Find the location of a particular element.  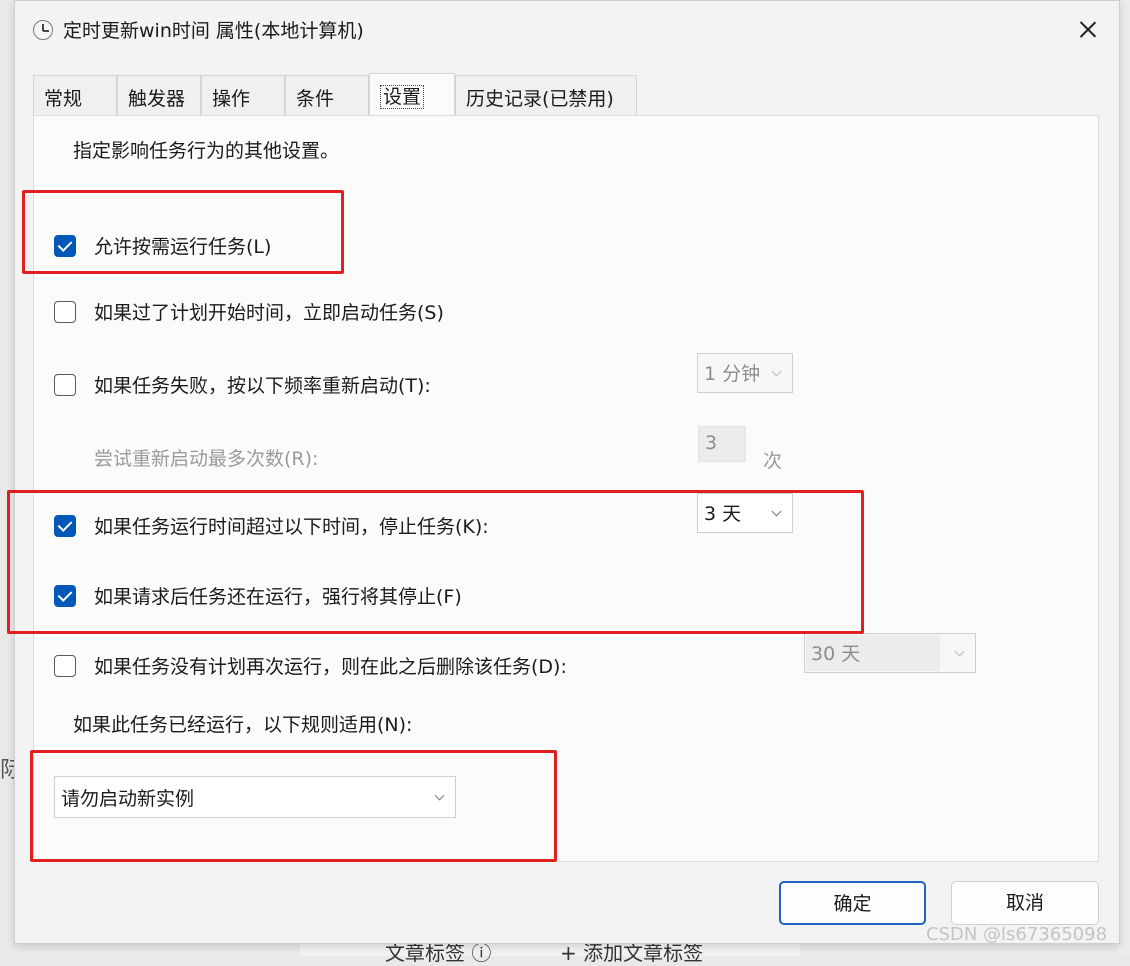

dialog-title: 定时更新win时间 属性(本地计算机) is located at coordinates (213, 31).